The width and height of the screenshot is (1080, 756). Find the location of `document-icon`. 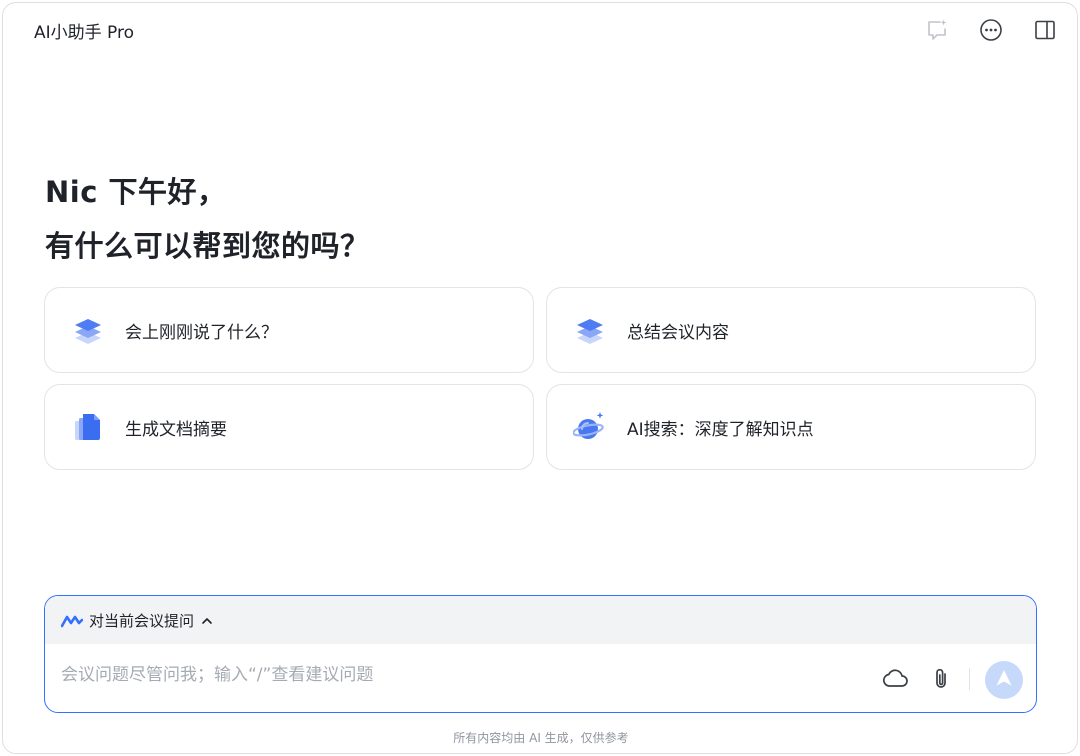

document-icon is located at coordinates (88, 427).